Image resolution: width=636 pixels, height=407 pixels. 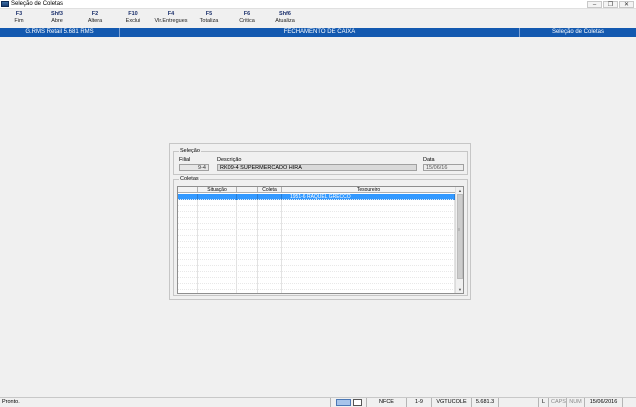 I want to click on grid-body: 1951-6 RAQUEL GRECCO, so click(x=316, y=243).